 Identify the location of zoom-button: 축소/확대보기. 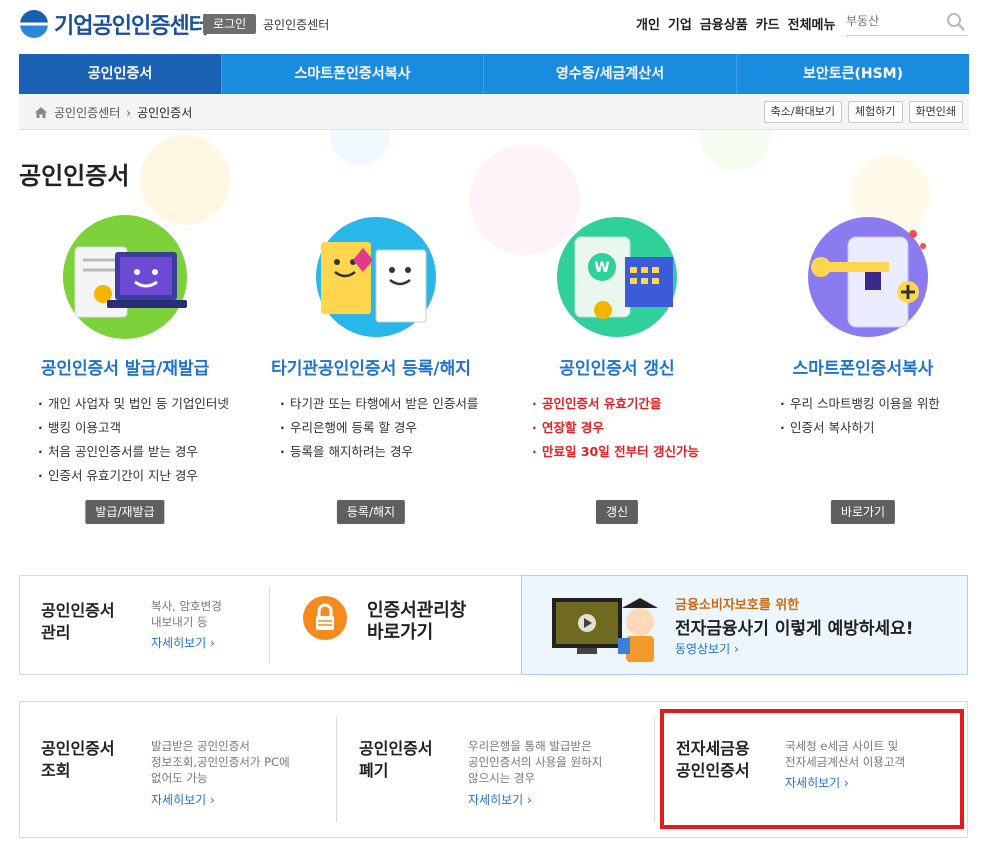
(803, 112).